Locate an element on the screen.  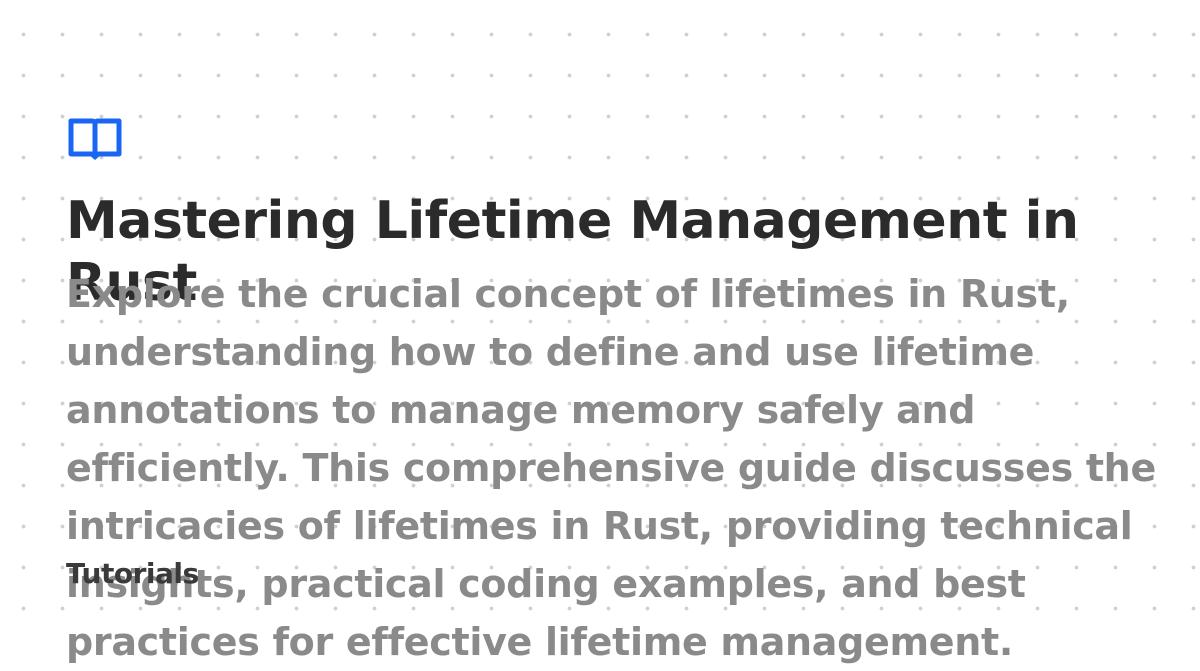
book-open-icon is located at coordinates (95, 140).